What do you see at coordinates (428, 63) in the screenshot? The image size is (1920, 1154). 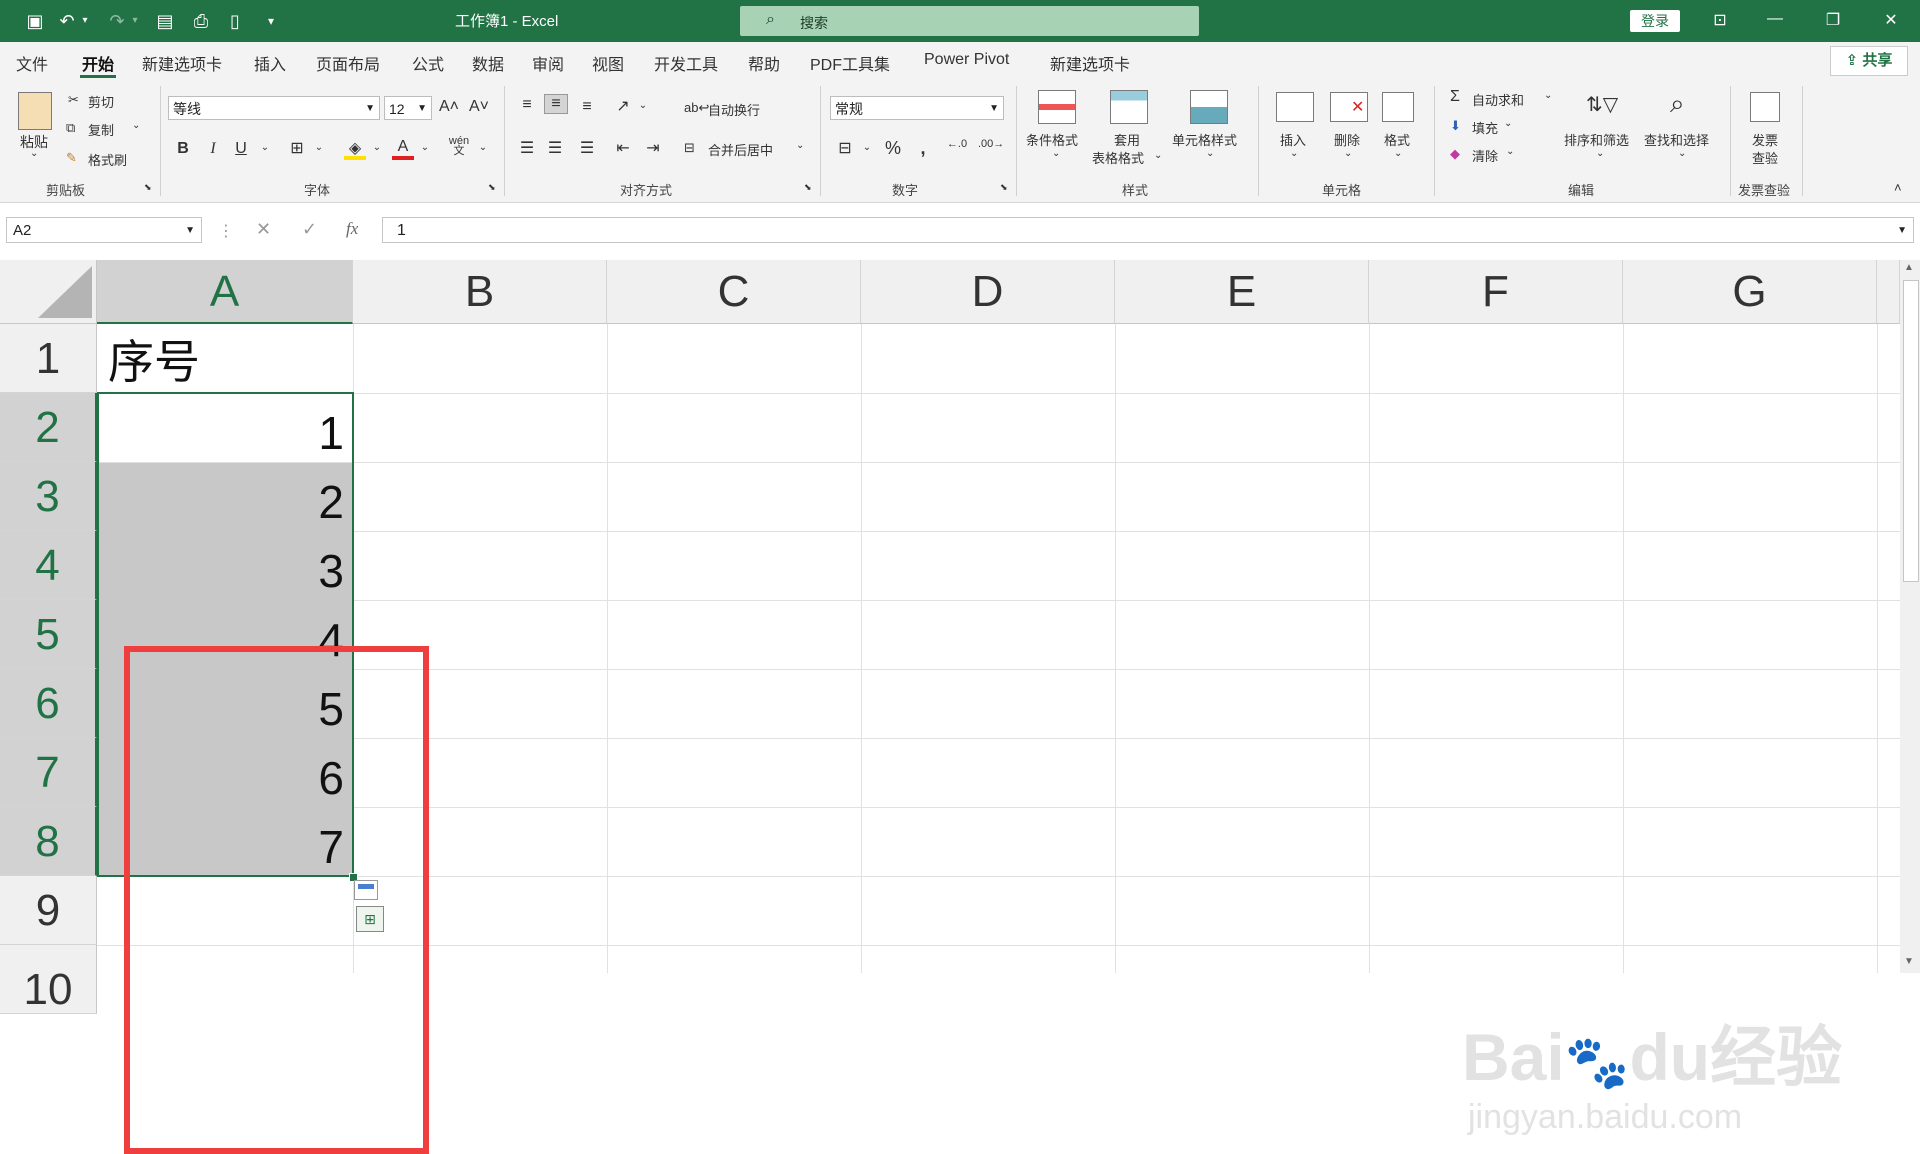 I see `tab-formulas: 公式` at bounding box center [428, 63].